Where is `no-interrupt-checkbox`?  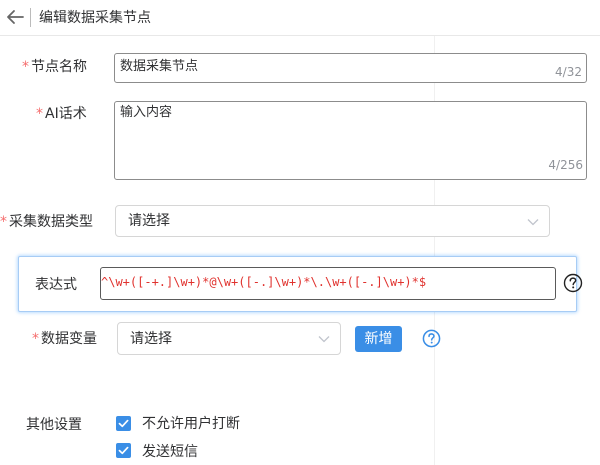 no-interrupt-checkbox is located at coordinates (123, 423).